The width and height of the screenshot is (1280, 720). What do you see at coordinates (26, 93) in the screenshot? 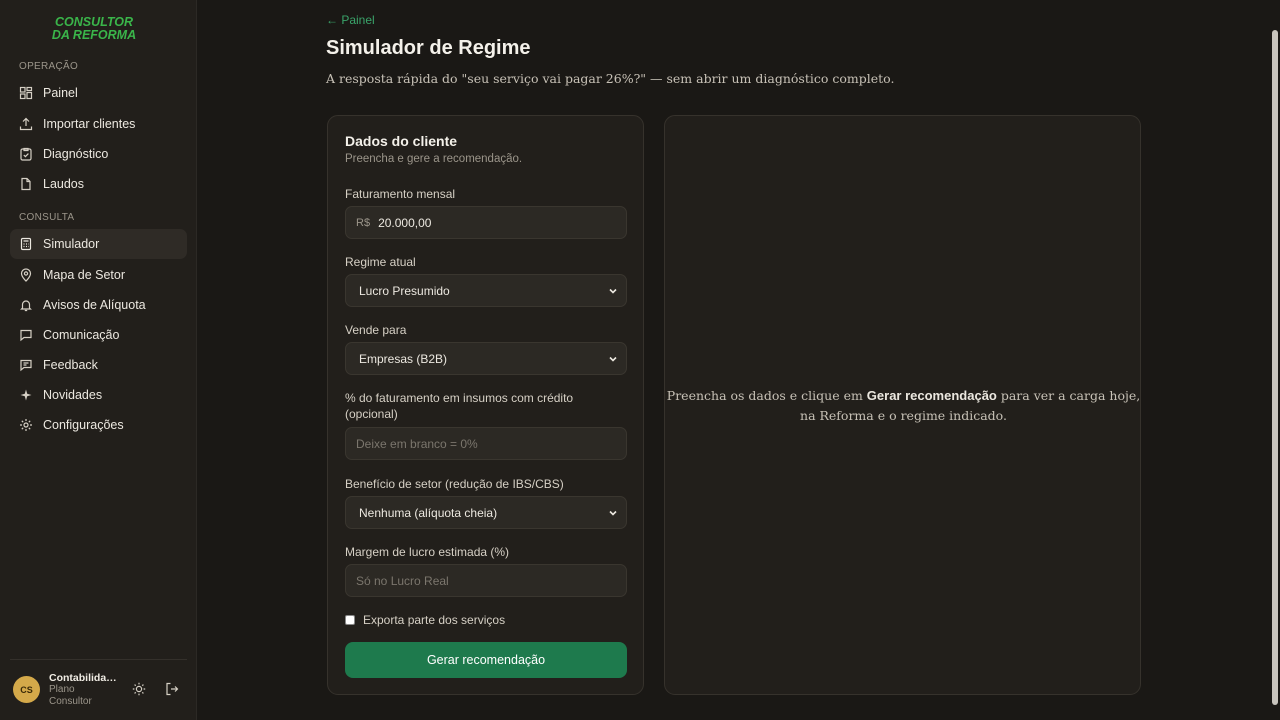
I see `grid-icon` at bounding box center [26, 93].